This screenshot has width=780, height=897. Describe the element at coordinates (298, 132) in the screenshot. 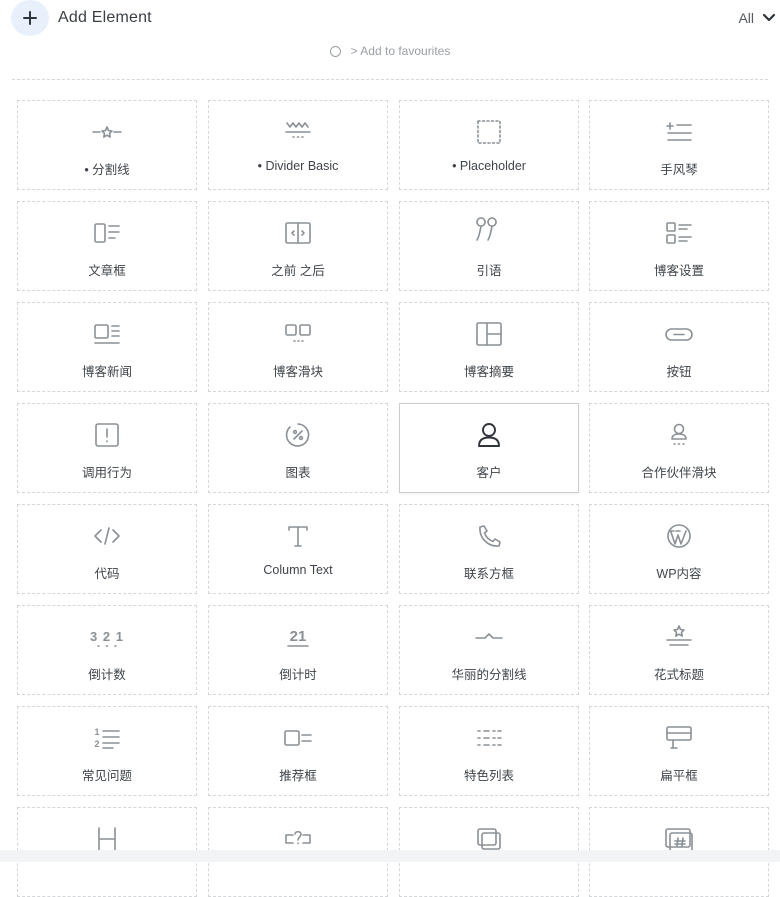

I see `divider-basic-icon` at that location.